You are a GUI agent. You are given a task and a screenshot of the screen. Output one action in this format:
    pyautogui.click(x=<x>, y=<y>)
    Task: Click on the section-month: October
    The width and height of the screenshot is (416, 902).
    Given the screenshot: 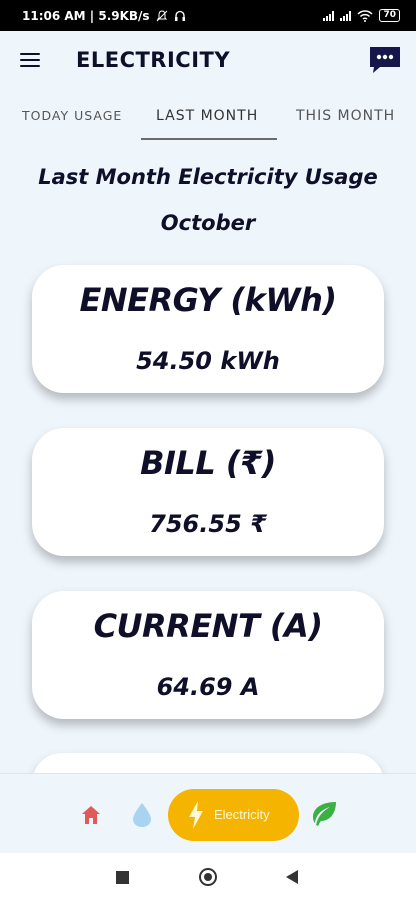 What is the action you would take?
    pyautogui.click(x=208, y=223)
    